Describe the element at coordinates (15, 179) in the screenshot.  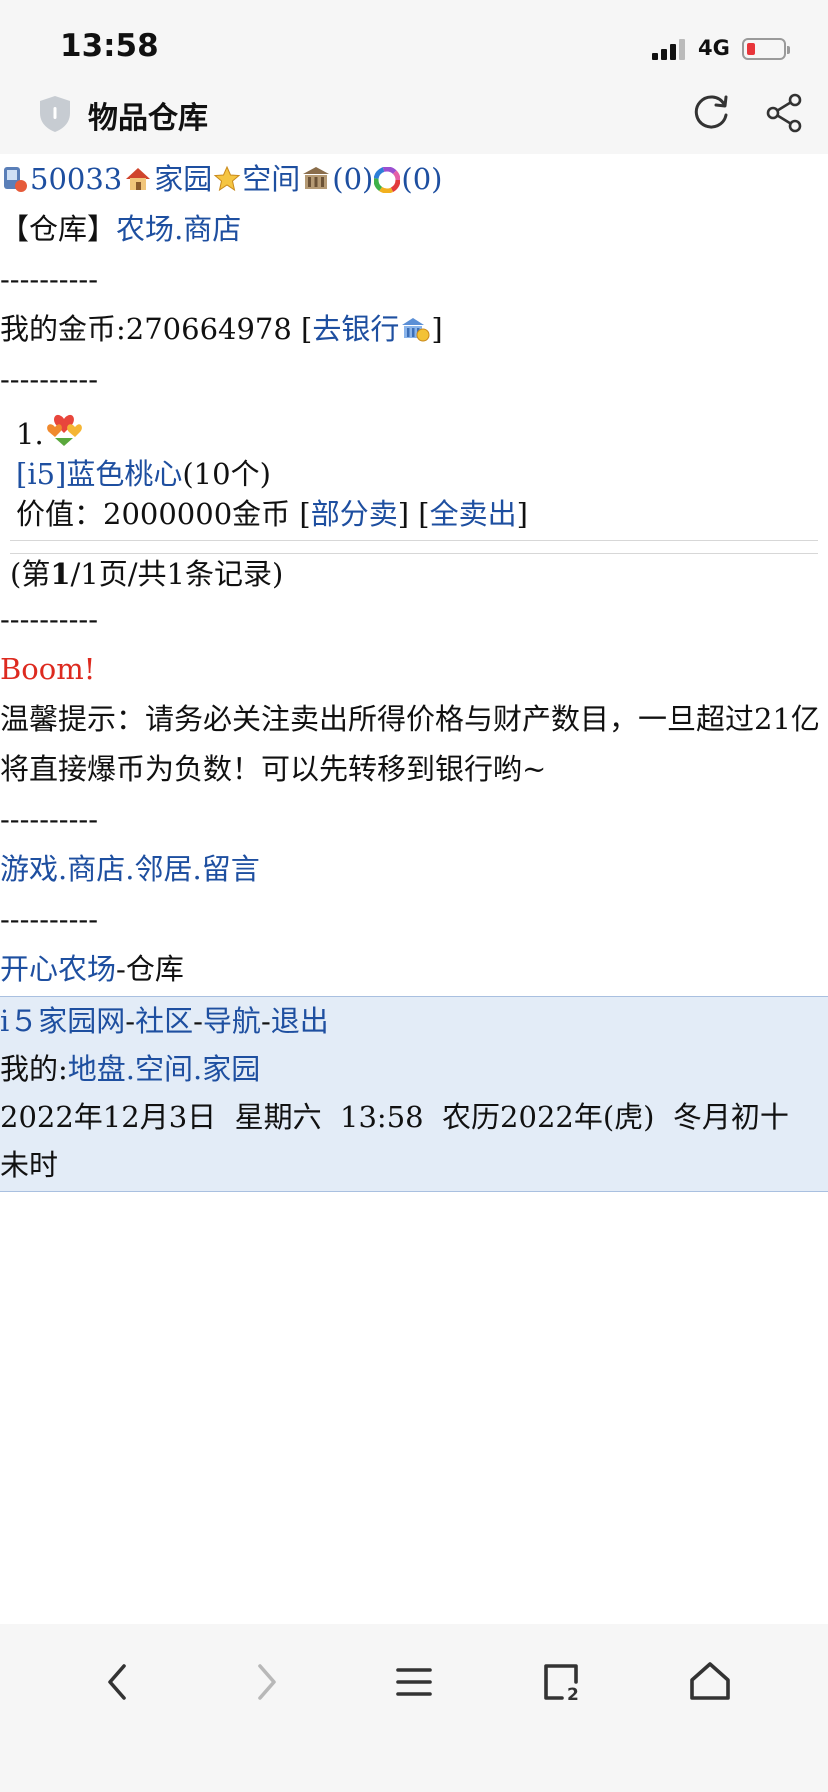
I see `phone-user-icon` at that location.